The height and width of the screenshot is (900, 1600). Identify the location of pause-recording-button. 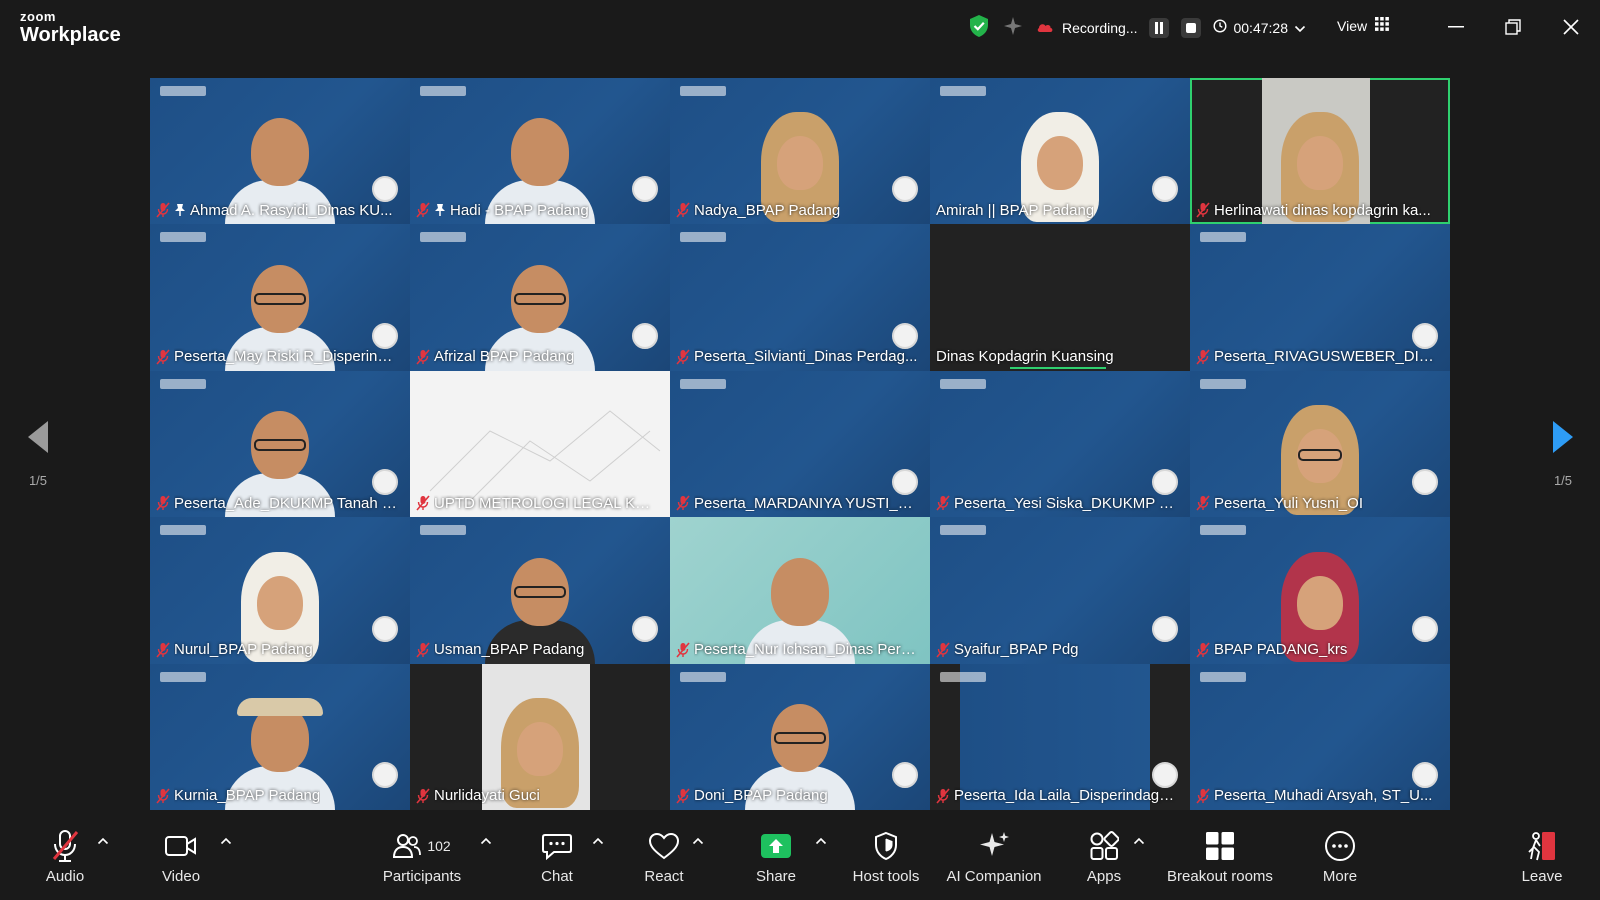
(1159, 27).